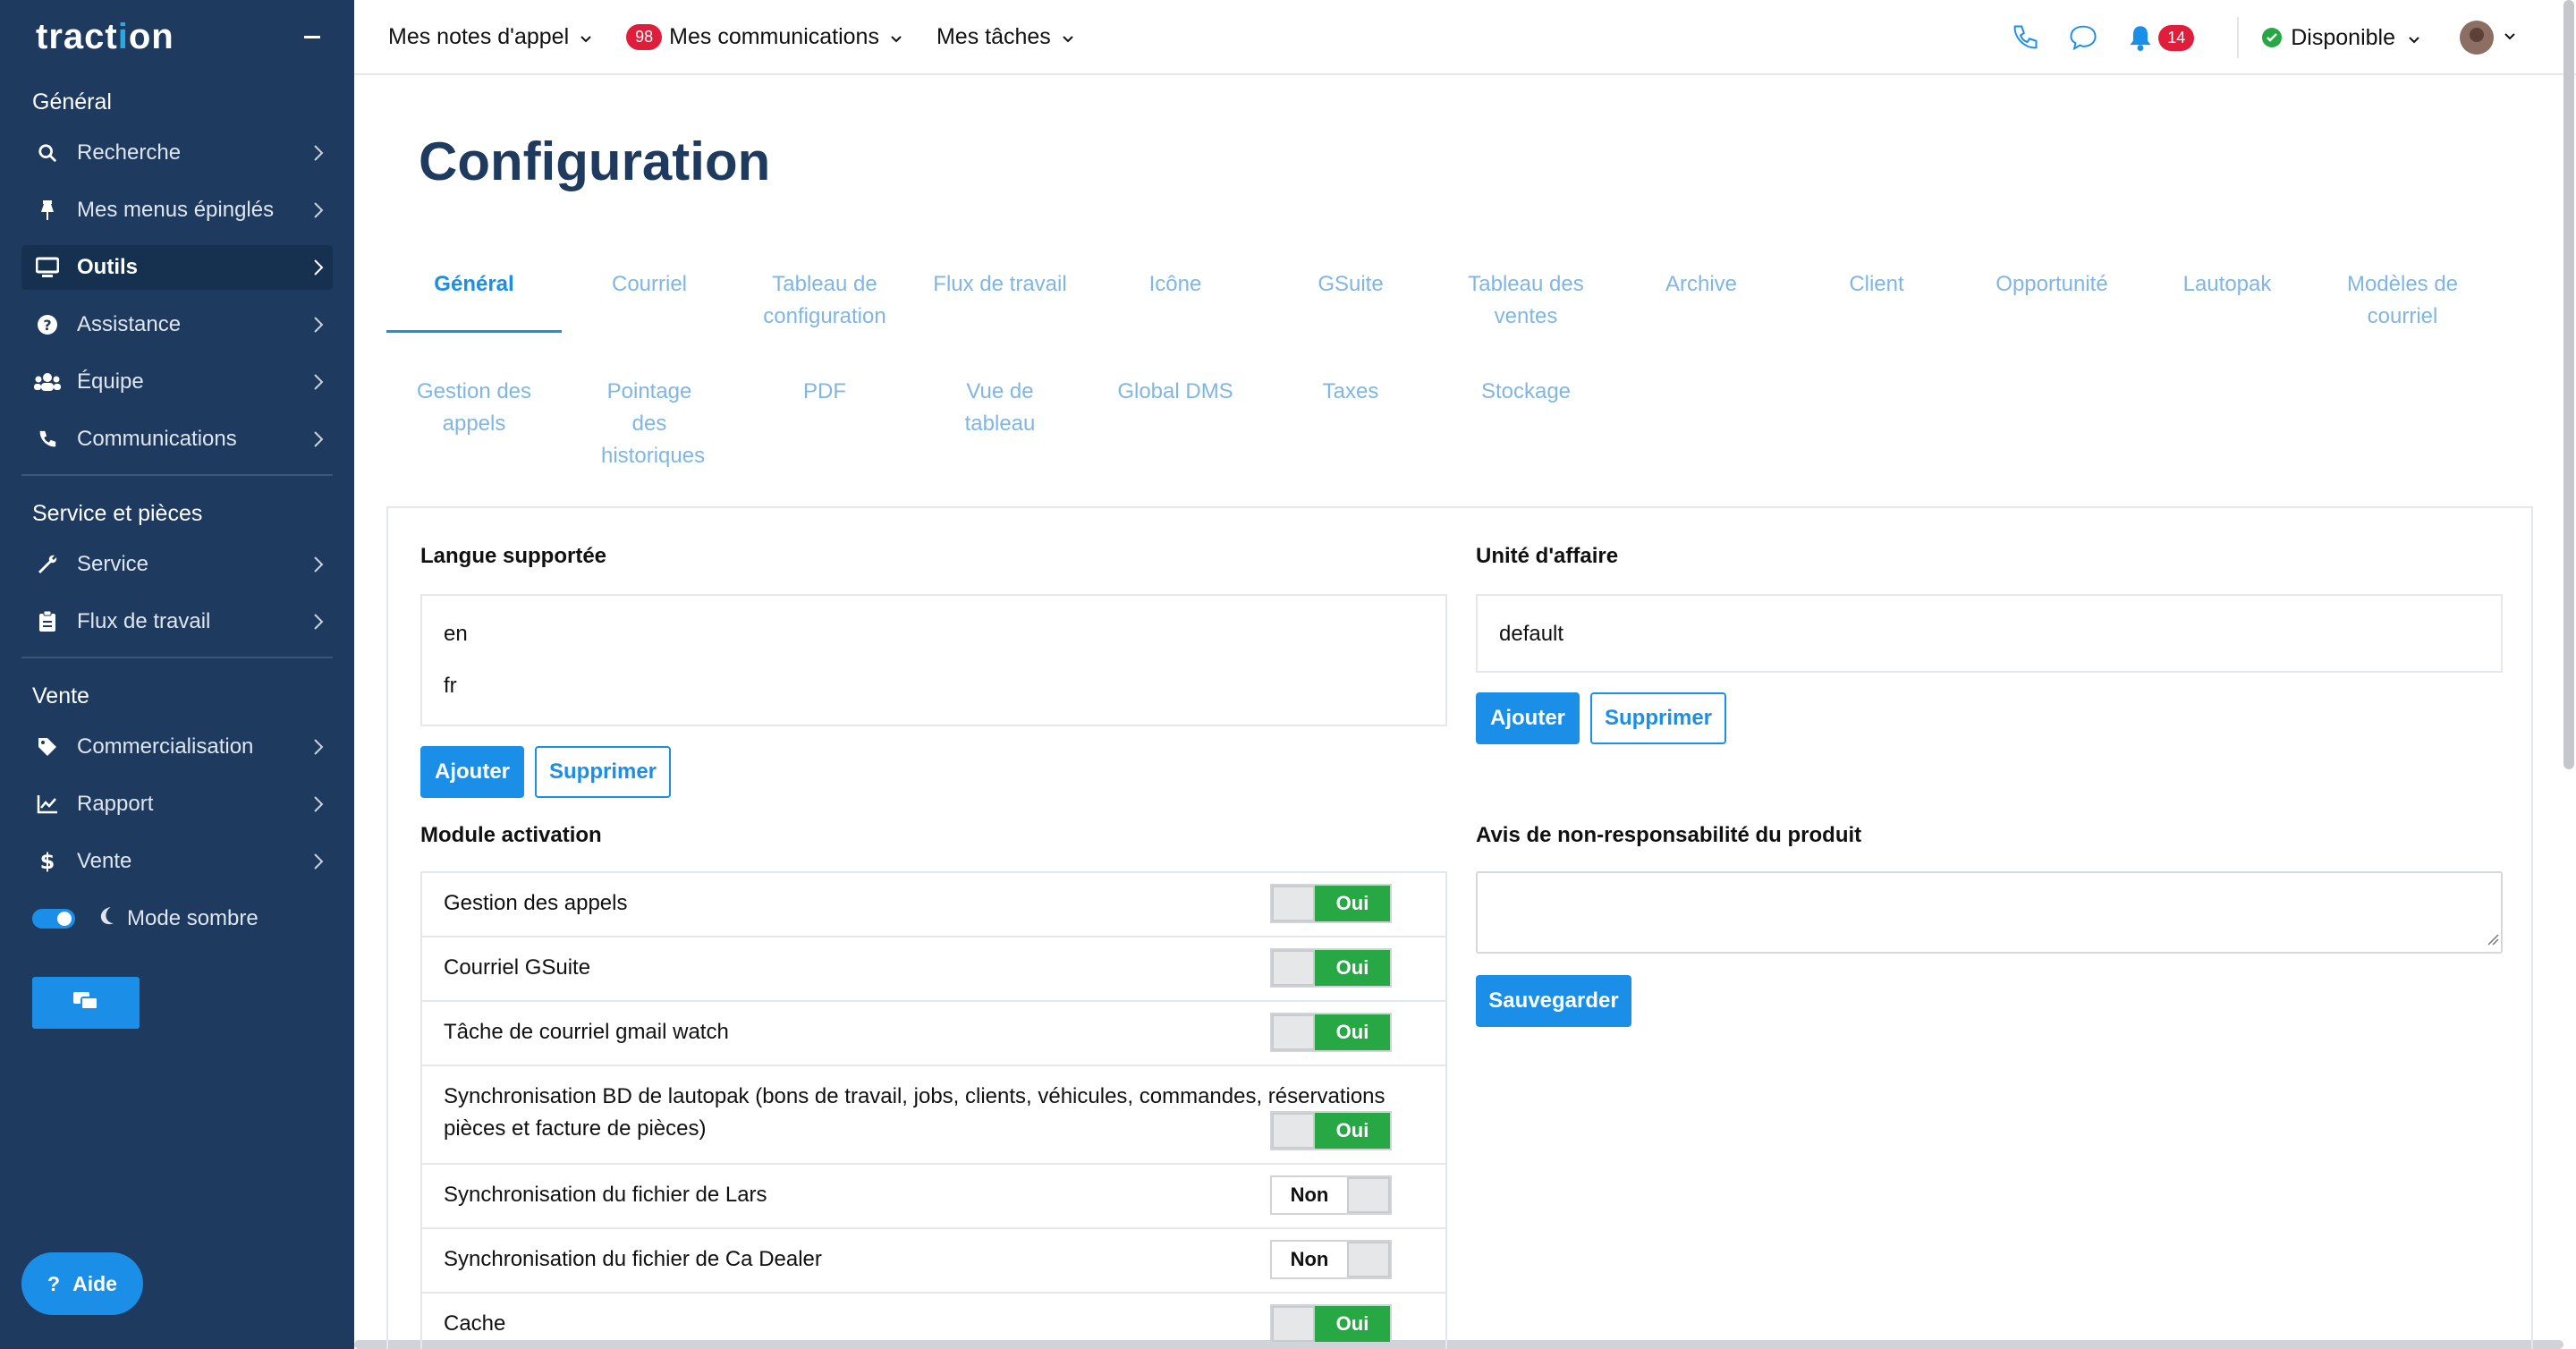 The image size is (2576, 1349). Describe the element at coordinates (157, 439) in the screenshot. I see `sidebar-item-label: Communications` at that location.